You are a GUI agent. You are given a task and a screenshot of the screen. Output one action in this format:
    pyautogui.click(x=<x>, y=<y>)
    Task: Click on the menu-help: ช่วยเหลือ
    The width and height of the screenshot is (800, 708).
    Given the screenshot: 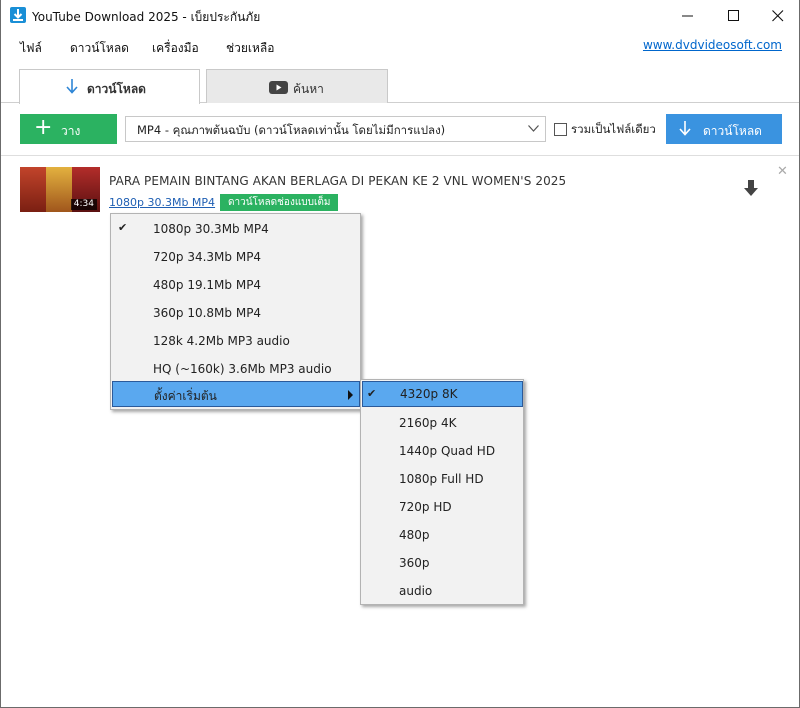 What is the action you would take?
    pyautogui.click(x=250, y=48)
    